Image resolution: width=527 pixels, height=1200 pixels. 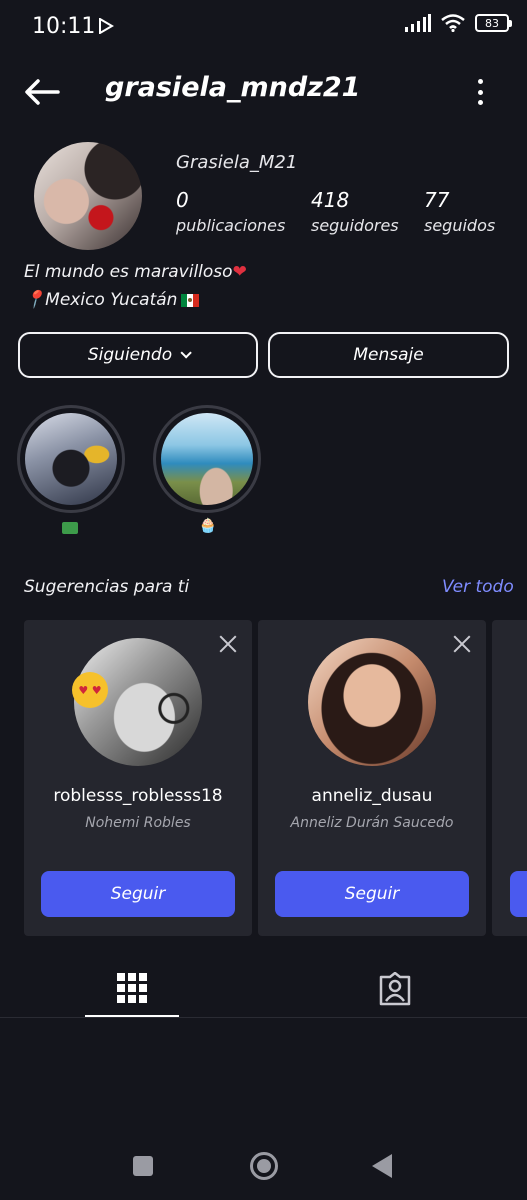 I want to click on money-emoji: 💵, so click(x=70, y=528).